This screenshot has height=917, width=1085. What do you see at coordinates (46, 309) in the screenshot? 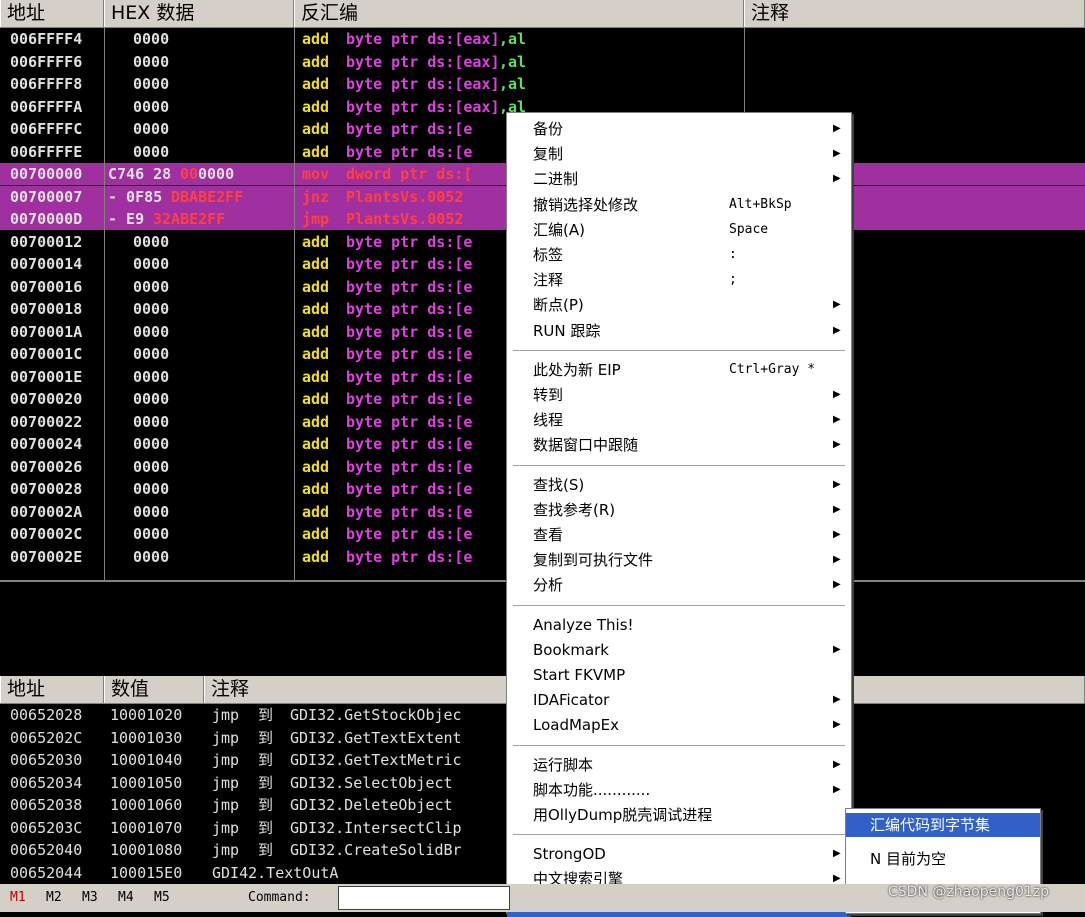
I see `row-address: 00700018` at bounding box center [46, 309].